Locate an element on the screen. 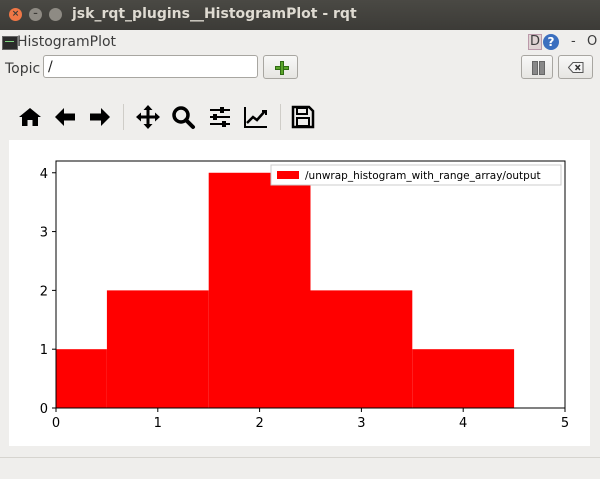 Image resolution: width=600 pixels, height=479 pixels. y-tick-label: 2 is located at coordinates (44, 291).